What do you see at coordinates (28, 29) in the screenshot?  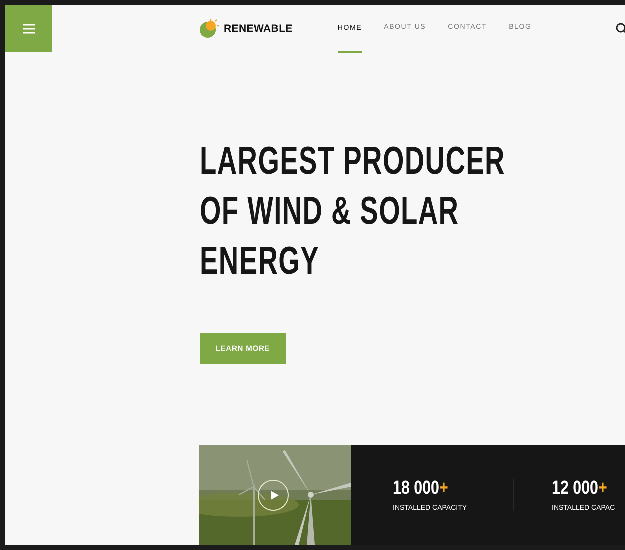 I see `menu-icon` at bounding box center [28, 29].